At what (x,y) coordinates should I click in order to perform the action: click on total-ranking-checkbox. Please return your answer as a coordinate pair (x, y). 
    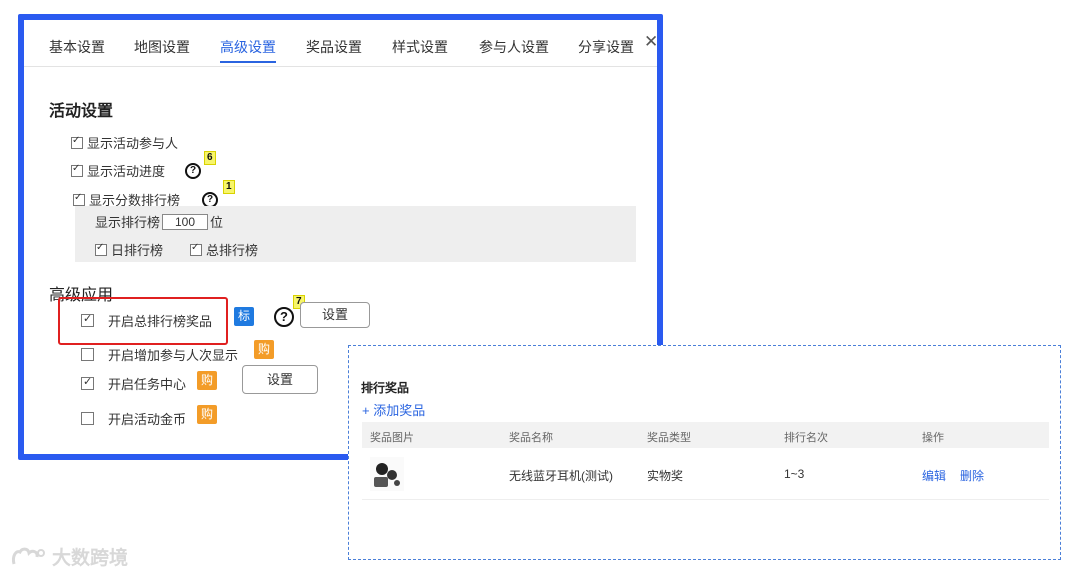
    Looking at the image, I should click on (196, 249).